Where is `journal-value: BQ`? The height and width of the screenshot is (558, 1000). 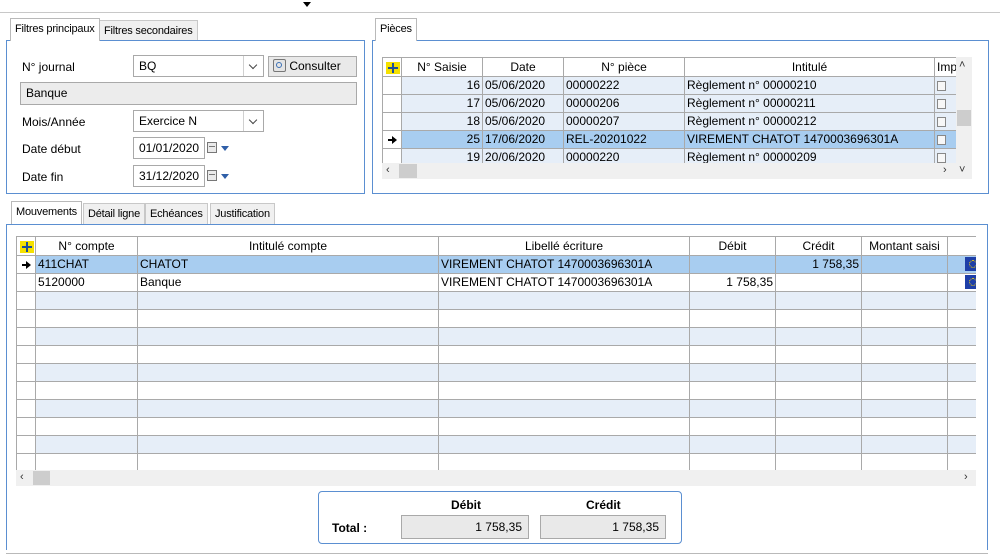 journal-value: BQ is located at coordinates (148, 66).